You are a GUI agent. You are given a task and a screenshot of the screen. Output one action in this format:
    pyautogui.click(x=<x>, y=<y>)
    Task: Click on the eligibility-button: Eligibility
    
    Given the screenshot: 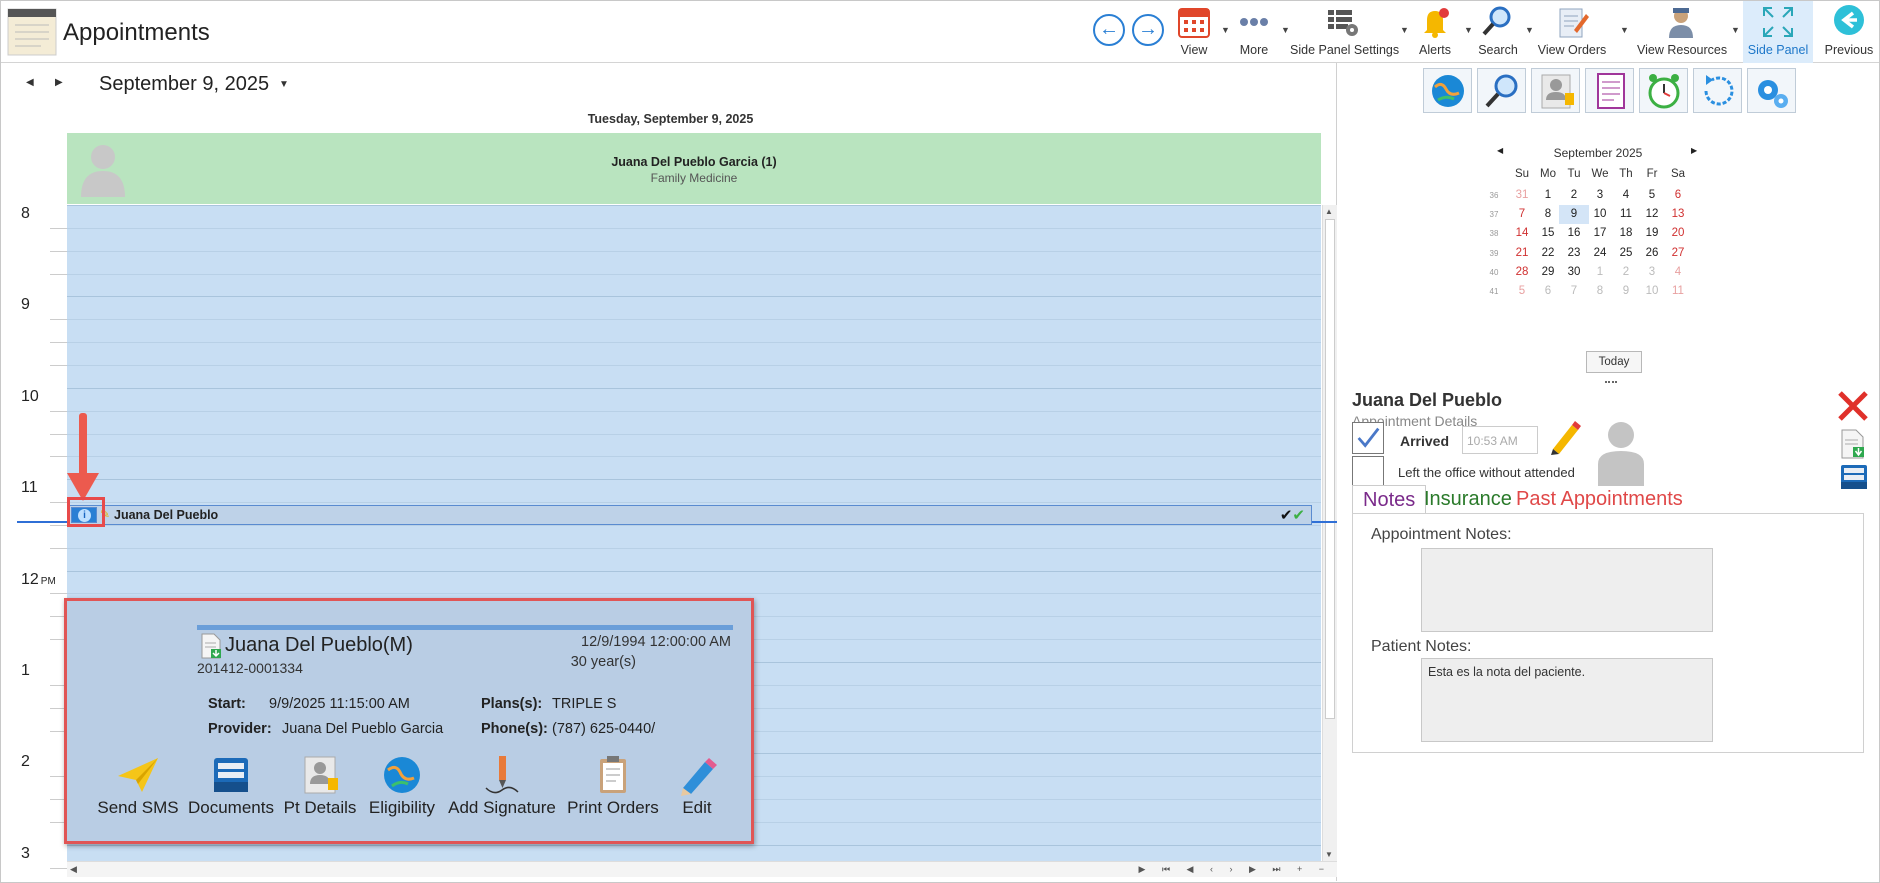 What is the action you would take?
    pyautogui.click(x=402, y=786)
    